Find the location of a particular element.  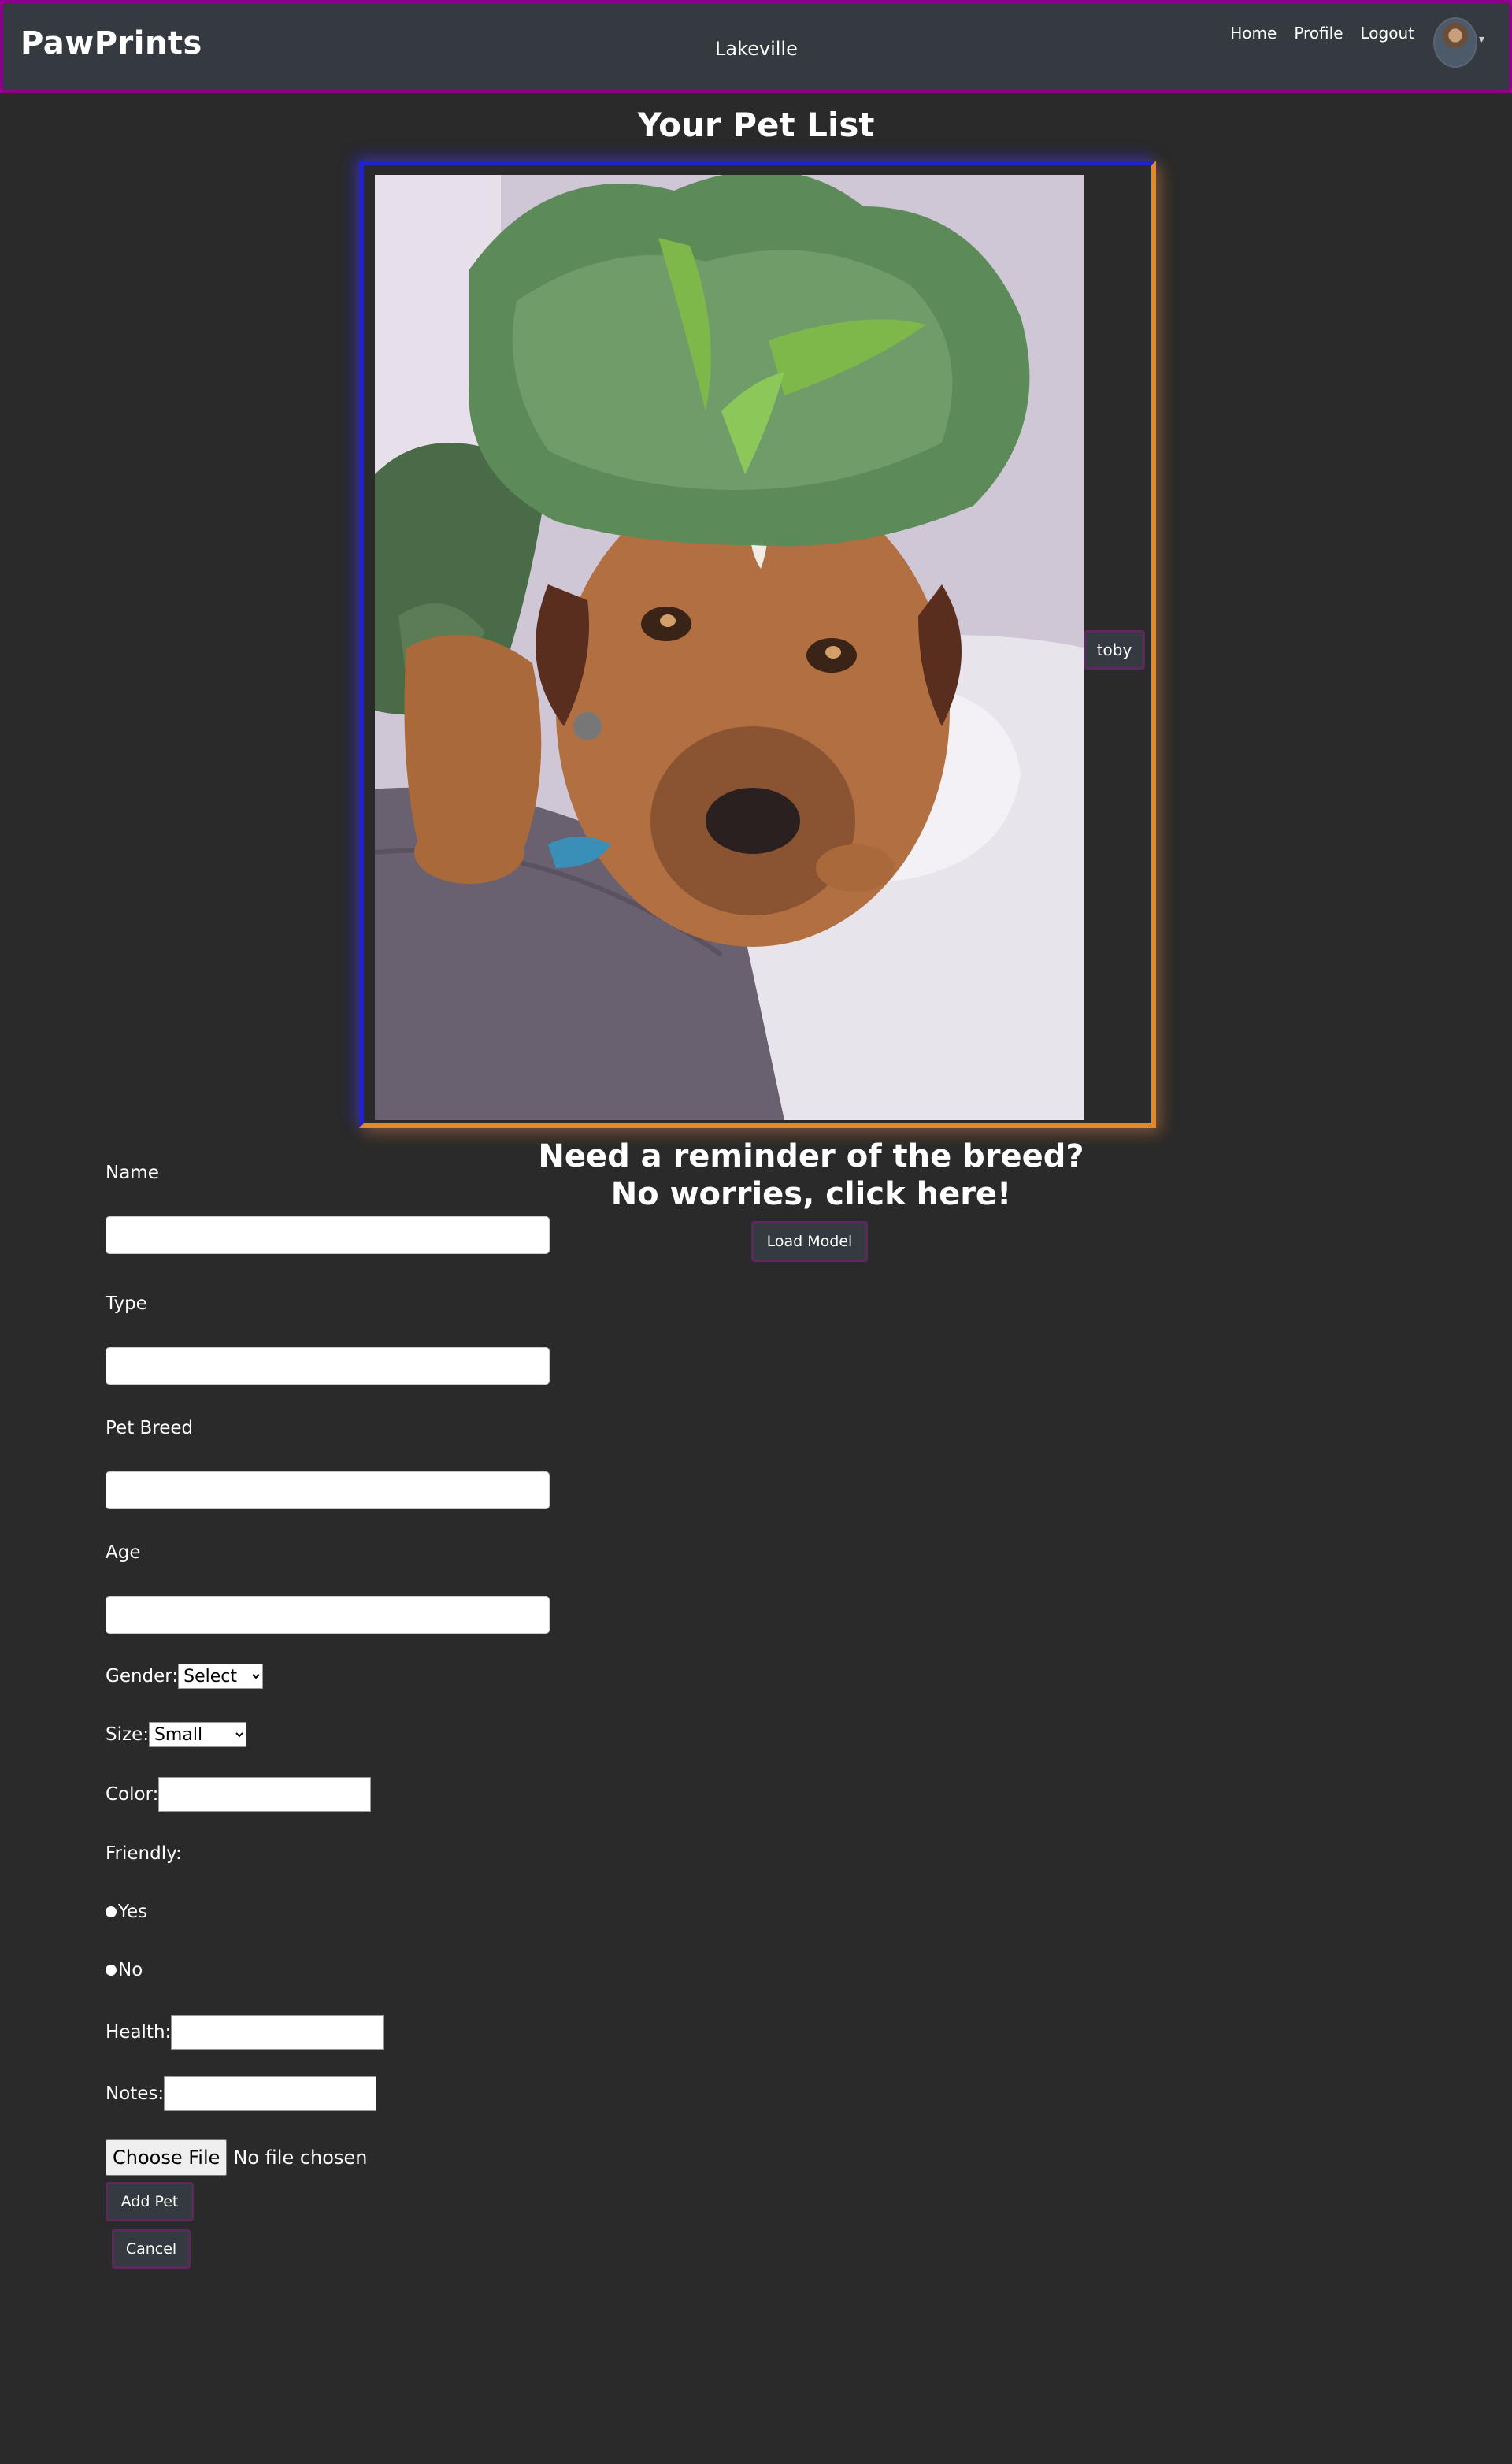

notes-row: Notes: is located at coordinates (241, 2093).